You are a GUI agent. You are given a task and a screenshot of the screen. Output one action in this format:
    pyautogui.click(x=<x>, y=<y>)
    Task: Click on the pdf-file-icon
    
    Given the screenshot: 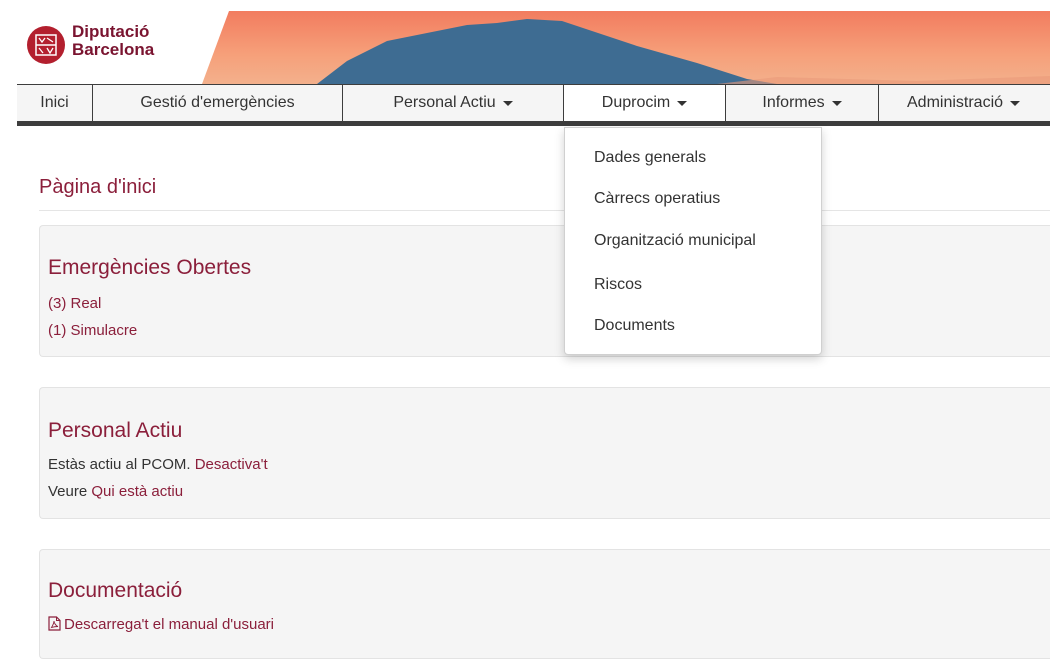 What is the action you would take?
    pyautogui.click(x=54, y=623)
    